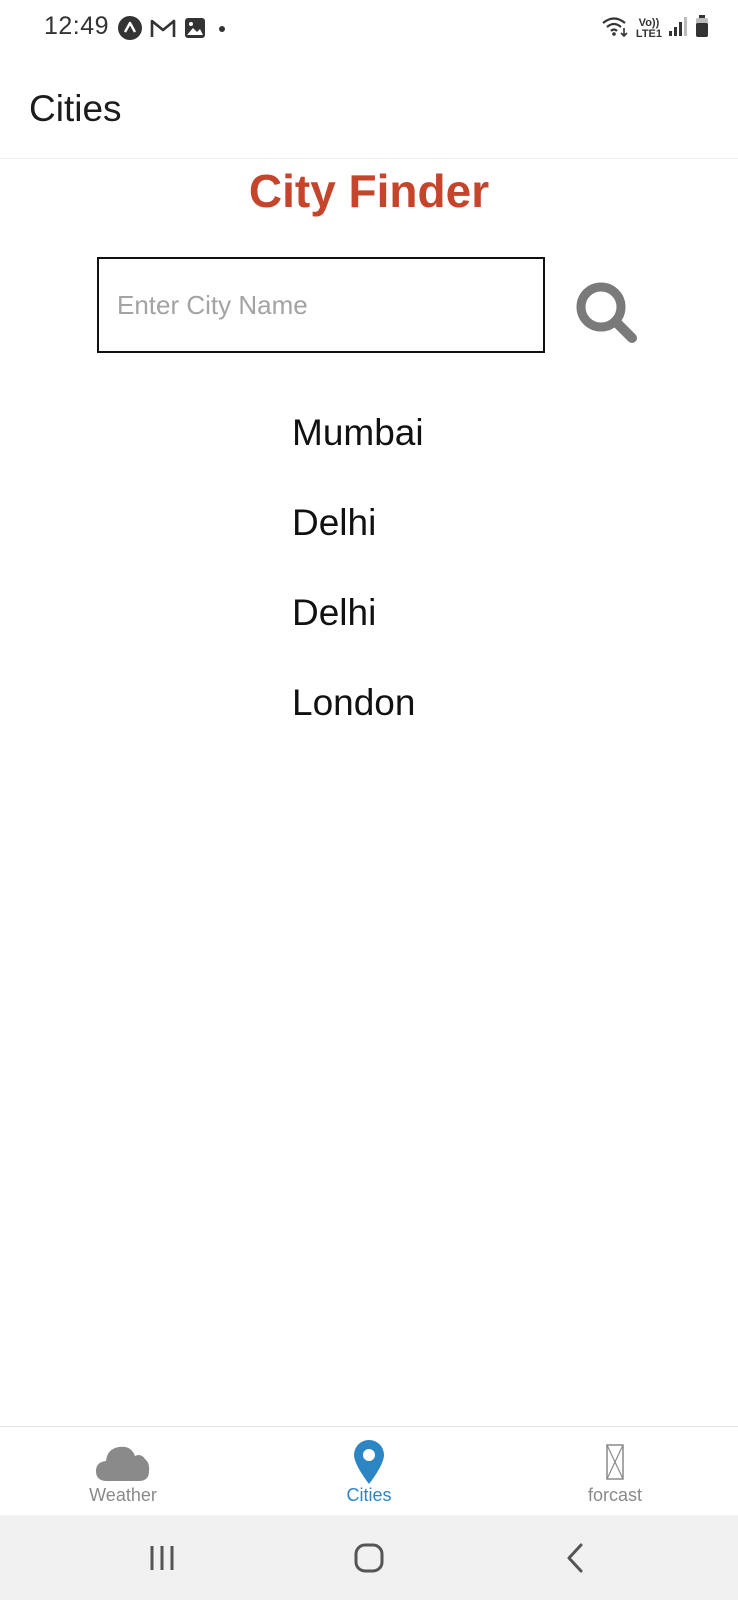  I want to click on cloud-icon, so click(123, 1462).